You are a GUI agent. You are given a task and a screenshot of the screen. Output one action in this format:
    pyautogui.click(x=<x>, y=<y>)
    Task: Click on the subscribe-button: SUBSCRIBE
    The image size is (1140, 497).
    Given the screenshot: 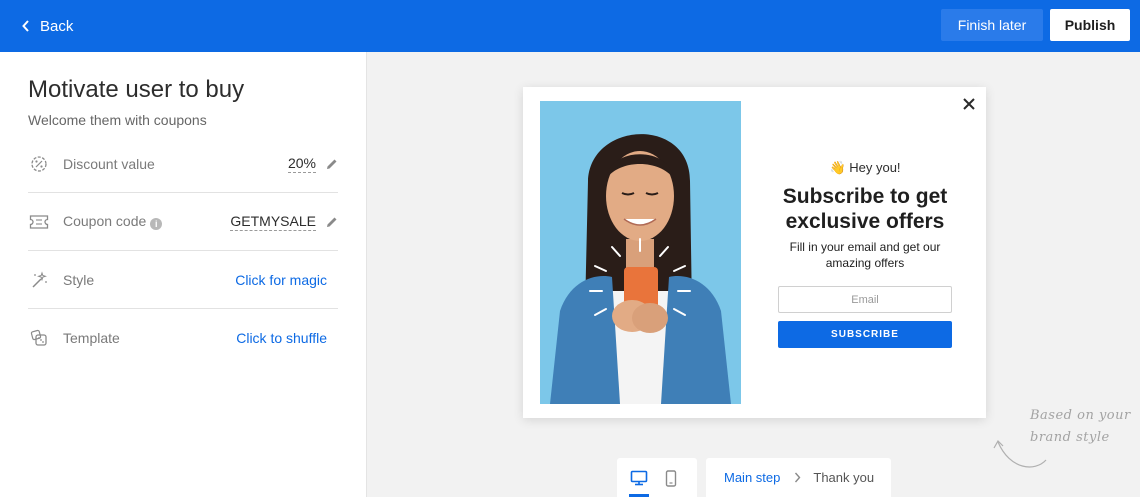 What is the action you would take?
    pyautogui.click(x=865, y=334)
    